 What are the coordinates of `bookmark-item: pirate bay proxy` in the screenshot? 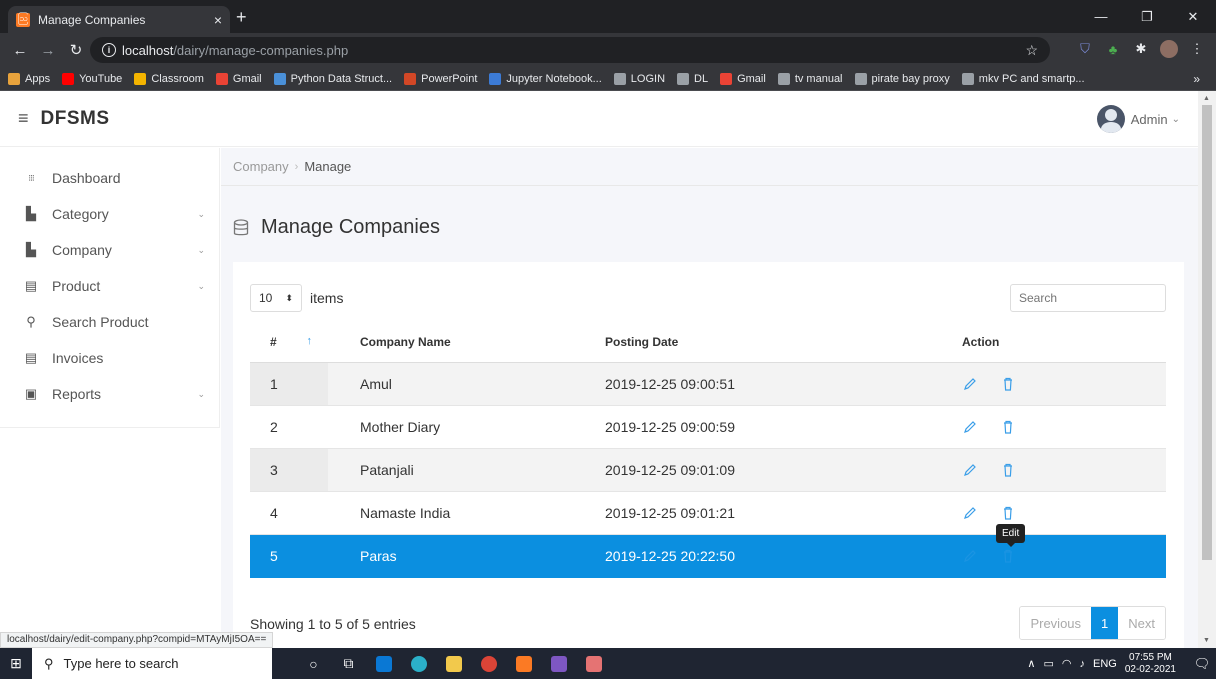 It's located at (902, 78).